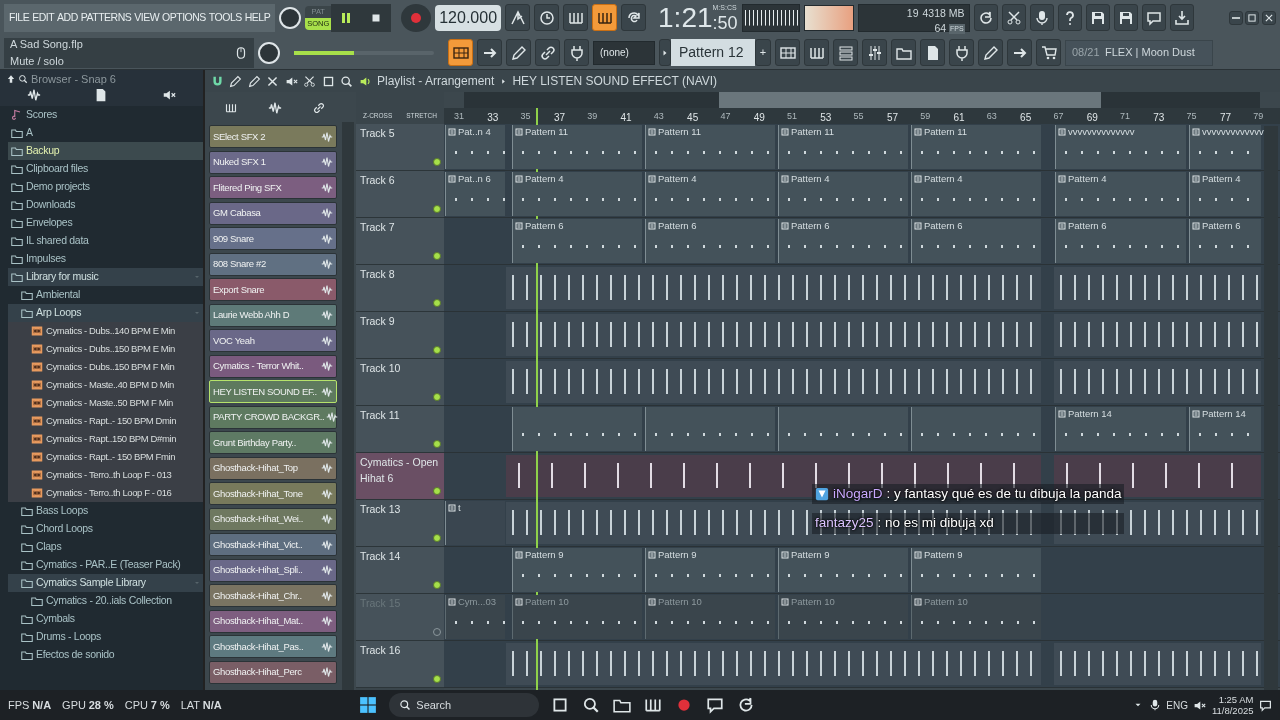 This screenshot has height=720, width=1280. Describe the element at coordinates (1269, 17) in the screenshot. I see `close-button` at that location.